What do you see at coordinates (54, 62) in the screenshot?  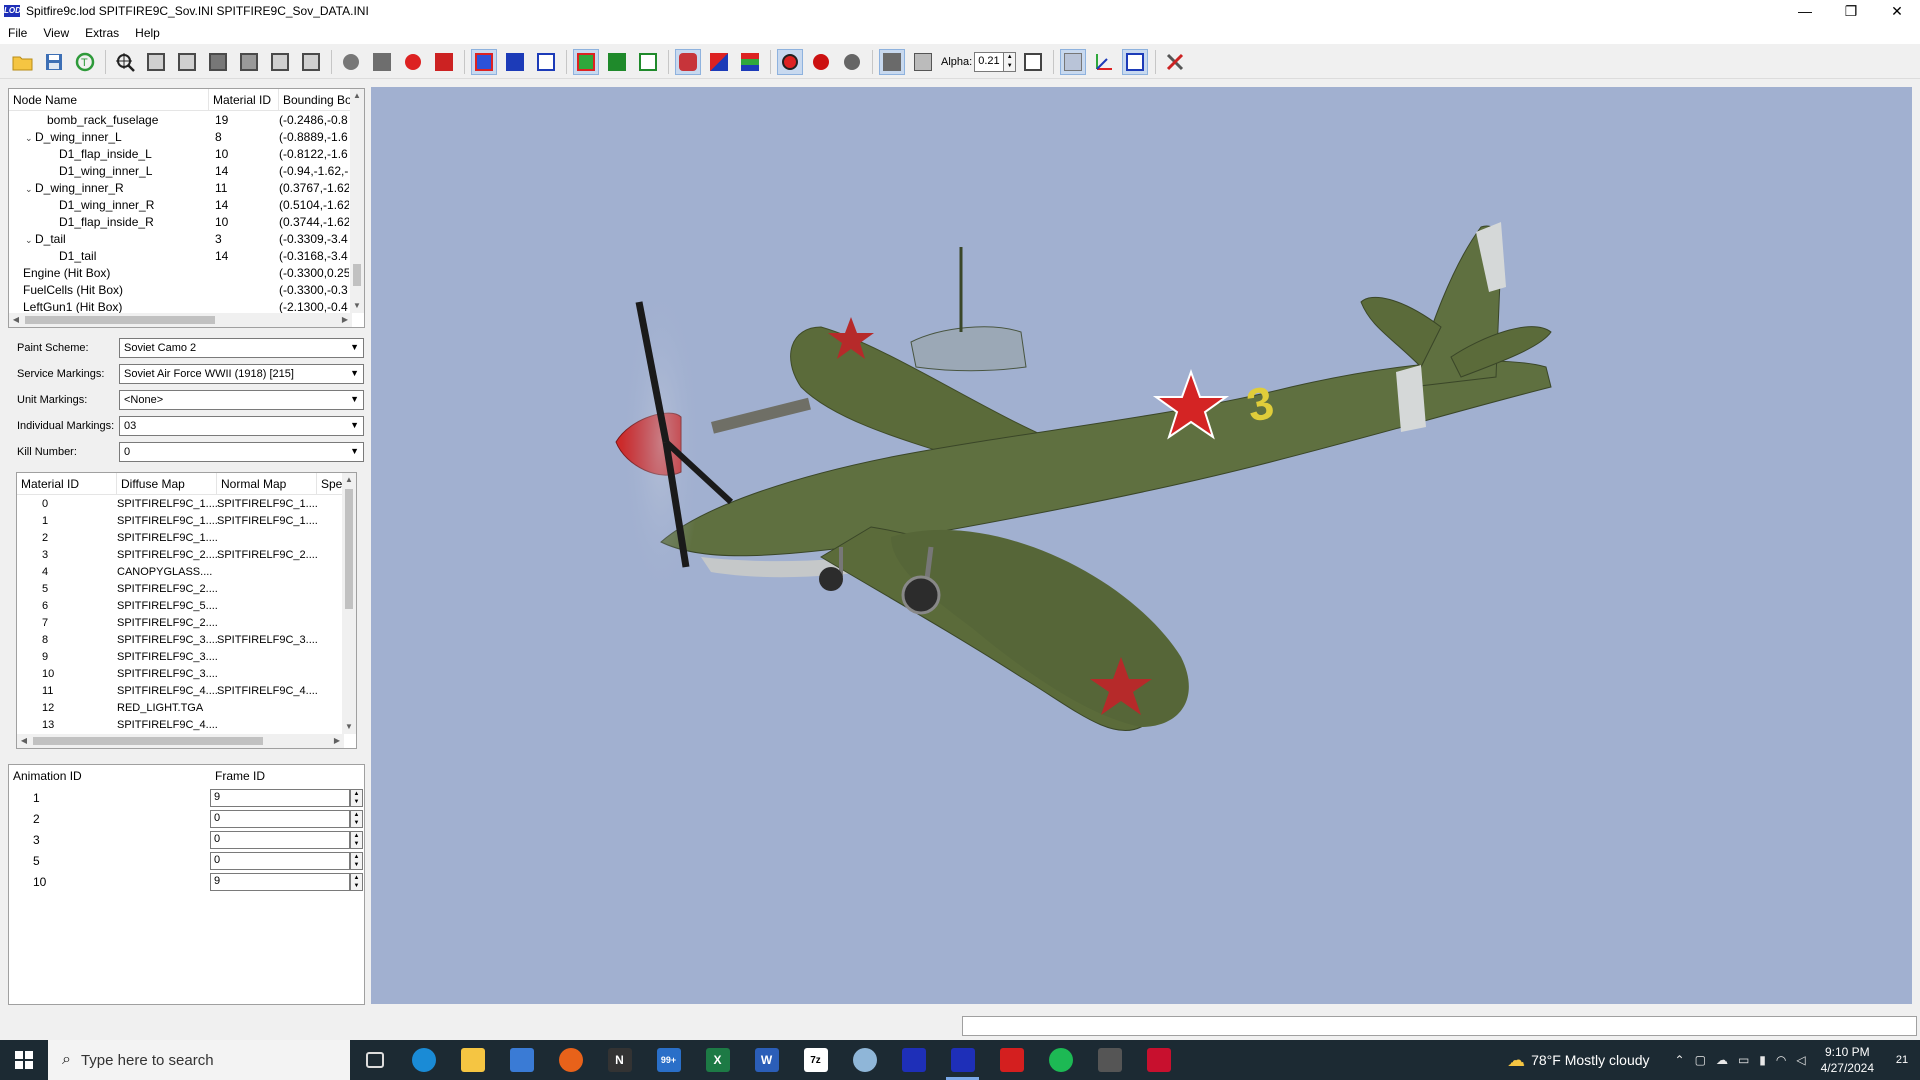 I see `save-button` at bounding box center [54, 62].